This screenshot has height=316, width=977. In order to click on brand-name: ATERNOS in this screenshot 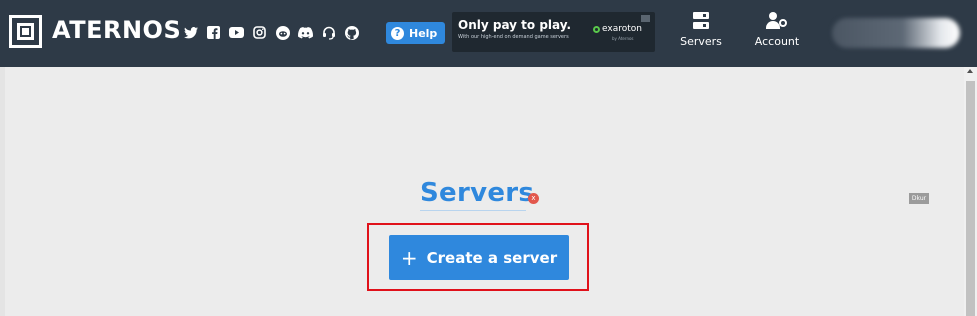, I will do `click(116, 30)`.